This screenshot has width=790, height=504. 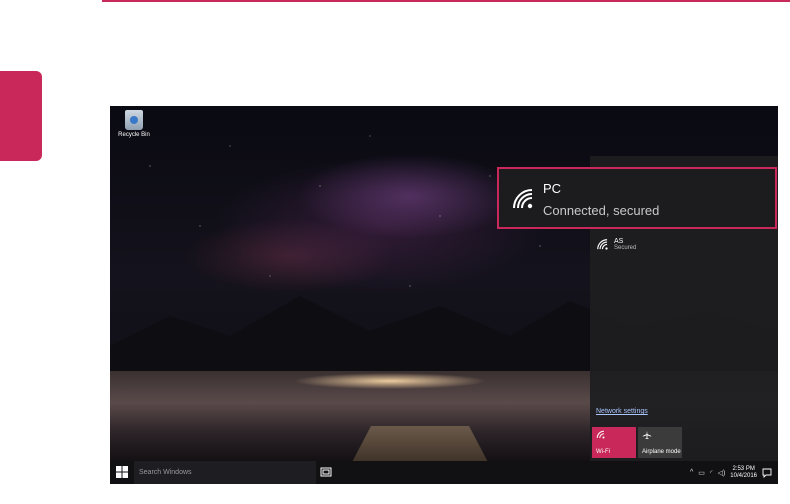 I want to click on battery-icon: ▭, so click(x=701, y=473).